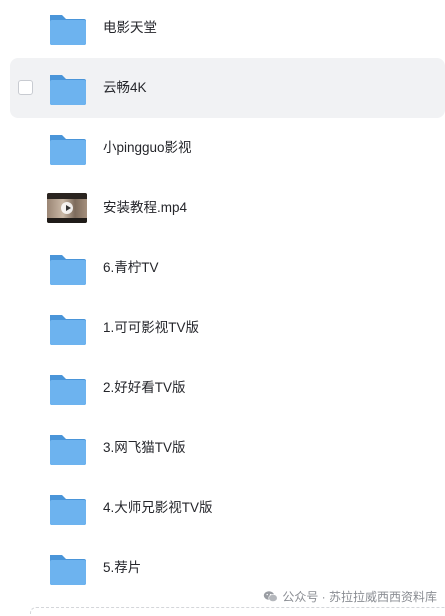  I want to click on file-name: 2.好好看TV版, so click(144, 387).